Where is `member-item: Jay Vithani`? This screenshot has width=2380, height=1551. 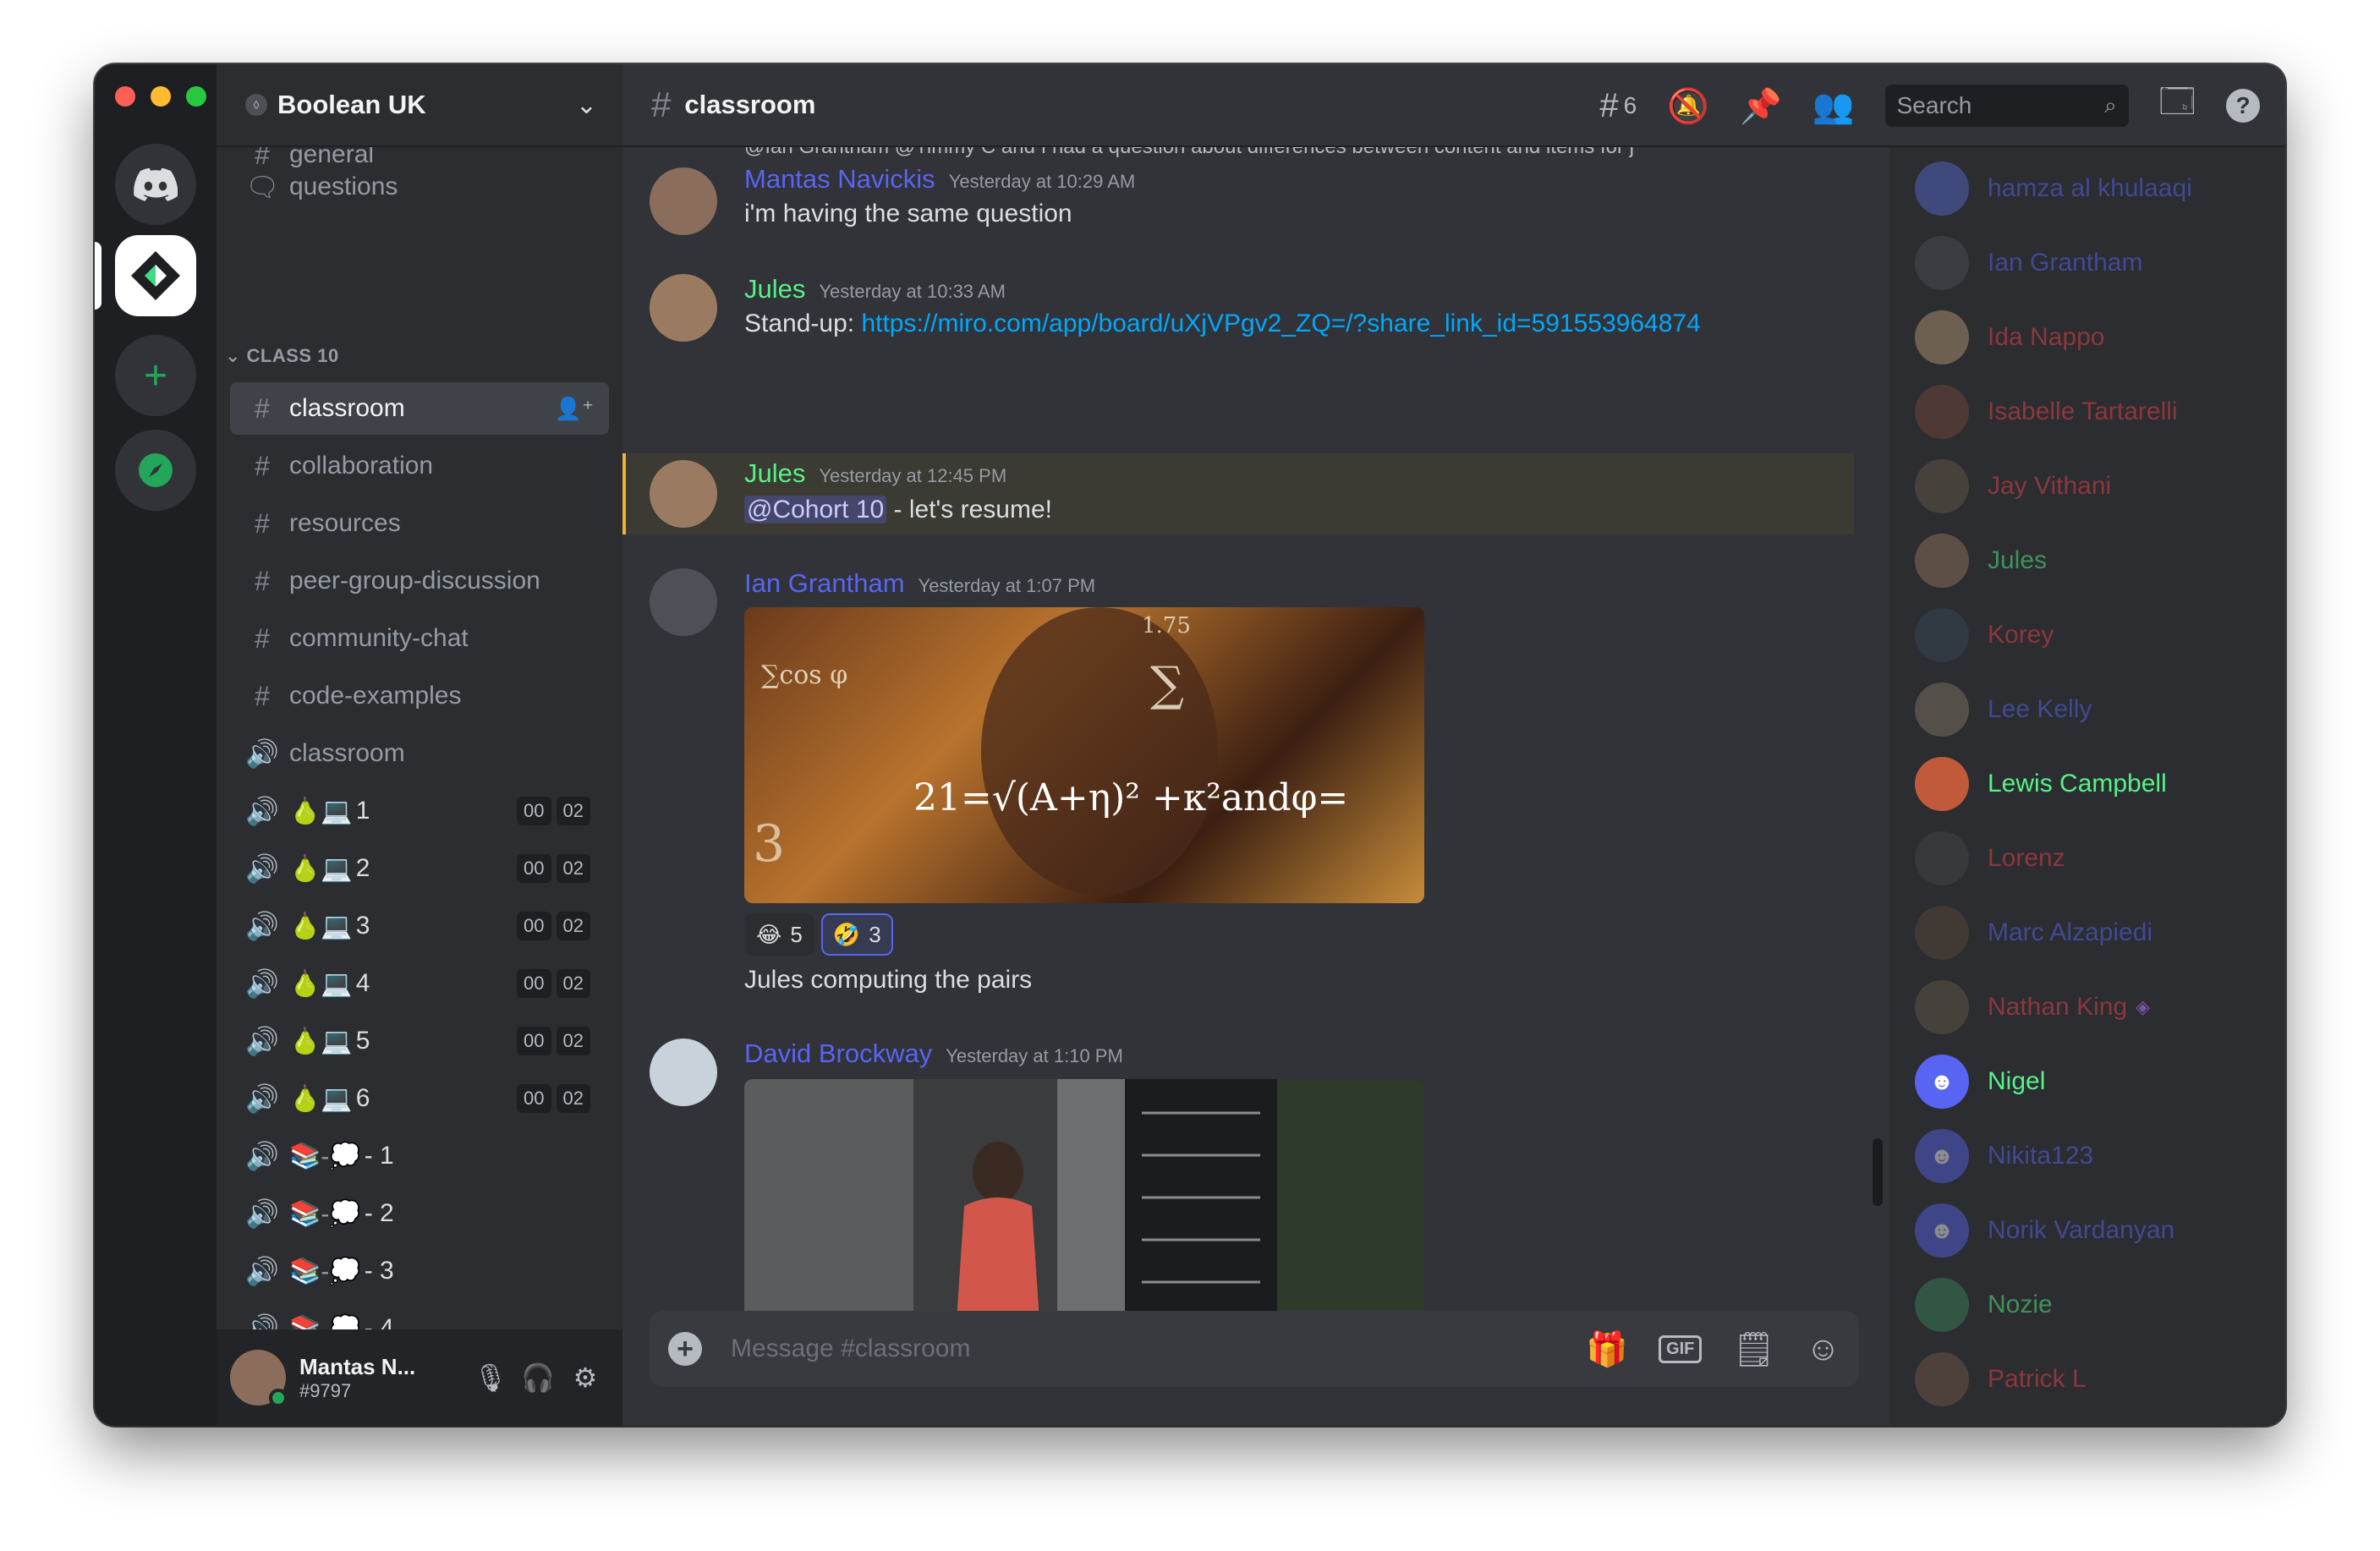 member-item: Jay Vithani is located at coordinates (2013, 486).